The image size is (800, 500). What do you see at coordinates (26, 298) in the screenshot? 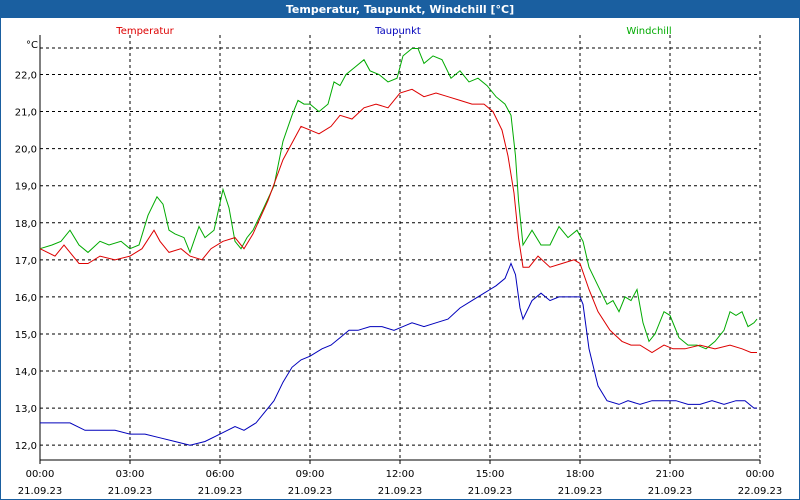
I see `y-tick-label: 16,0` at bounding box center [26, 298].